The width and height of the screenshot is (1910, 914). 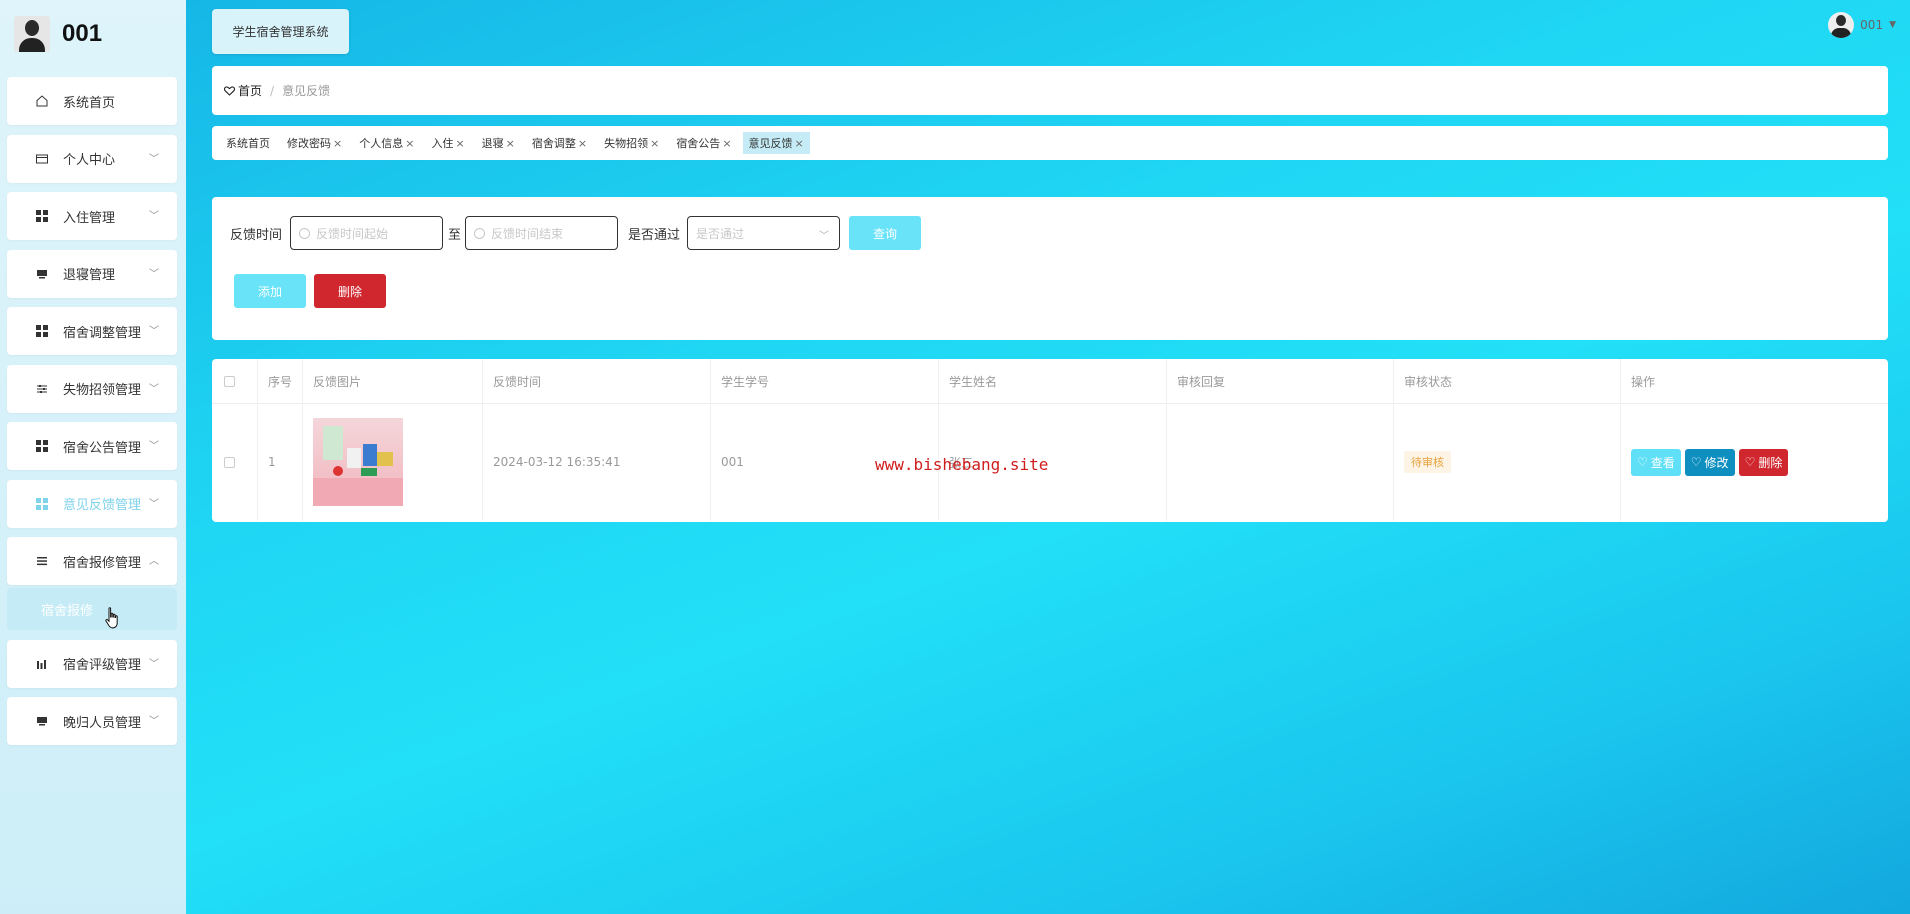 I want to click on tag-checkout: 退寝 ×, so click(x=498, y=143).